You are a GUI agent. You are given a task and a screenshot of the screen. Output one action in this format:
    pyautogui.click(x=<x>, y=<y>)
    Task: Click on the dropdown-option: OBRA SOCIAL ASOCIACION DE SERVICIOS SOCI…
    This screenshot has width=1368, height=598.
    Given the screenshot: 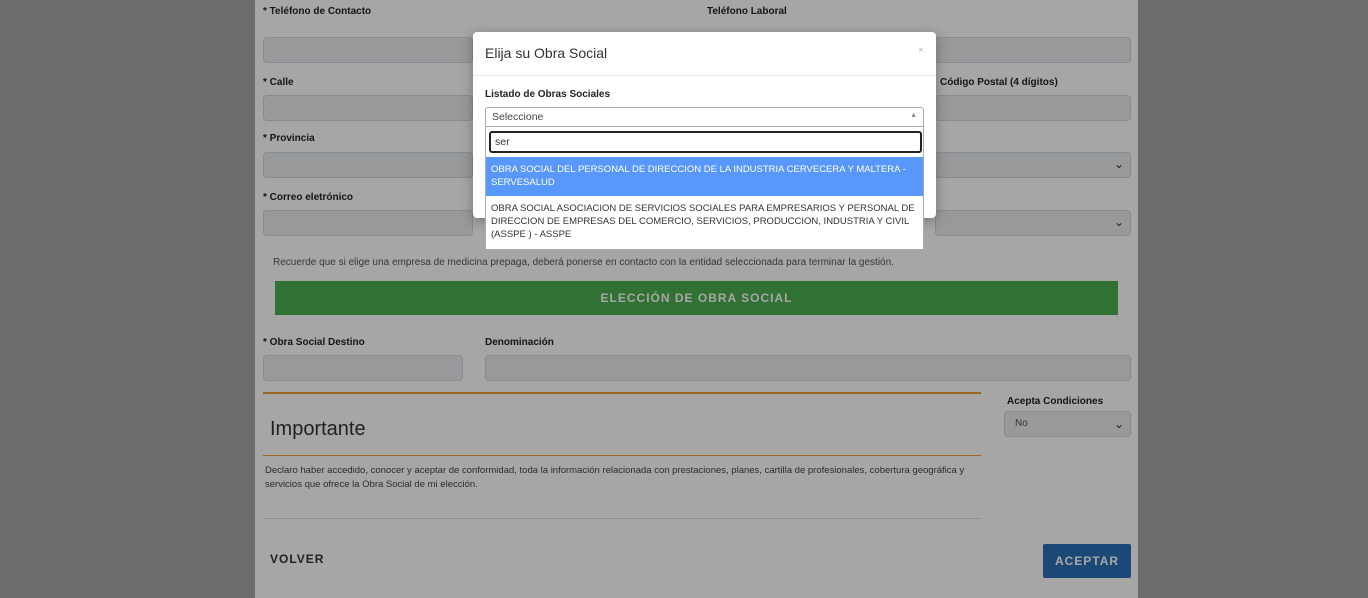 What is the action you would take?
    pyautogui.click(x=704, y=222)
    